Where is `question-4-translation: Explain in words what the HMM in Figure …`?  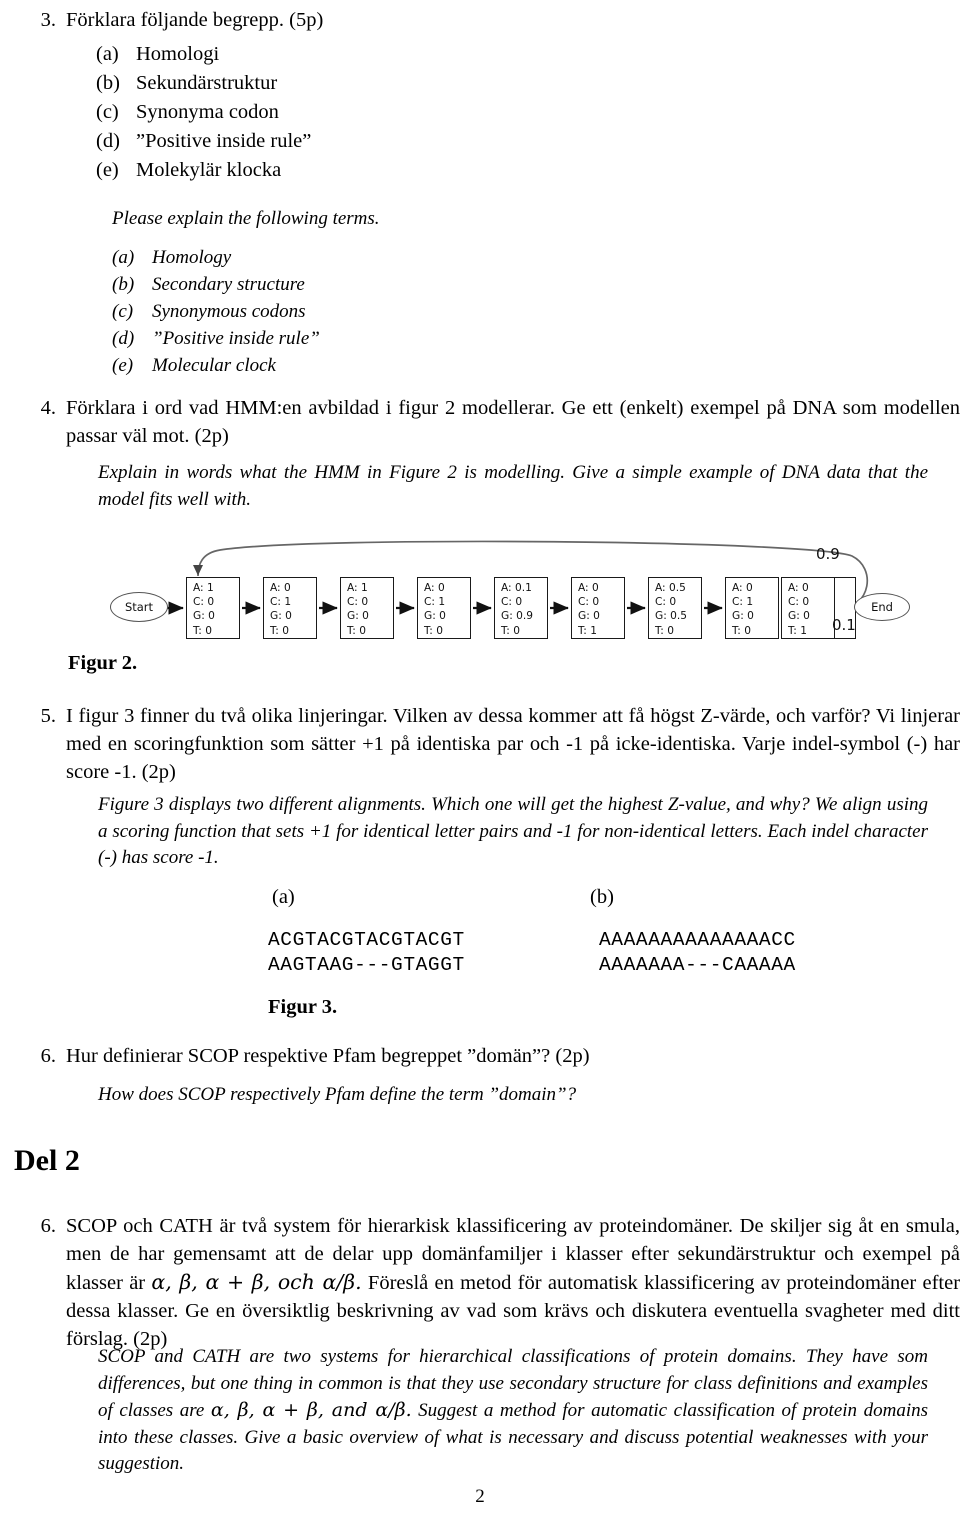 question-4-translation: Explain in words what the HMM in Figure … is located at coordinates (513, 486).